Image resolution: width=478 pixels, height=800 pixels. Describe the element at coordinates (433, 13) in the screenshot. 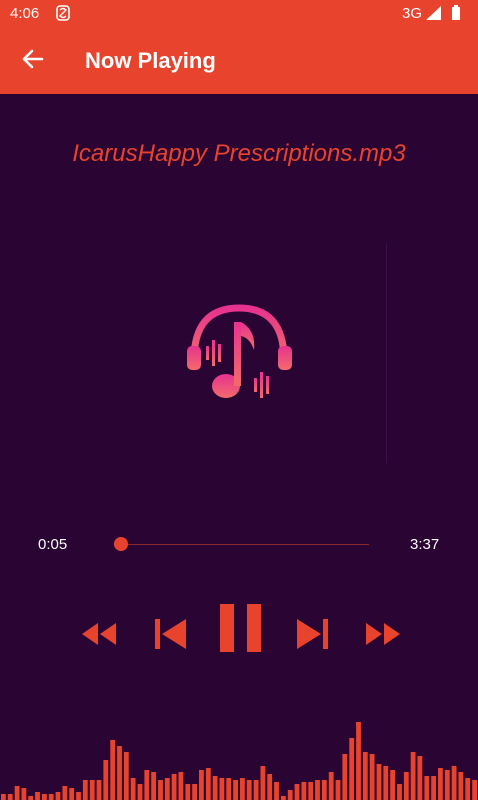

I see `signal-icon` at that location.